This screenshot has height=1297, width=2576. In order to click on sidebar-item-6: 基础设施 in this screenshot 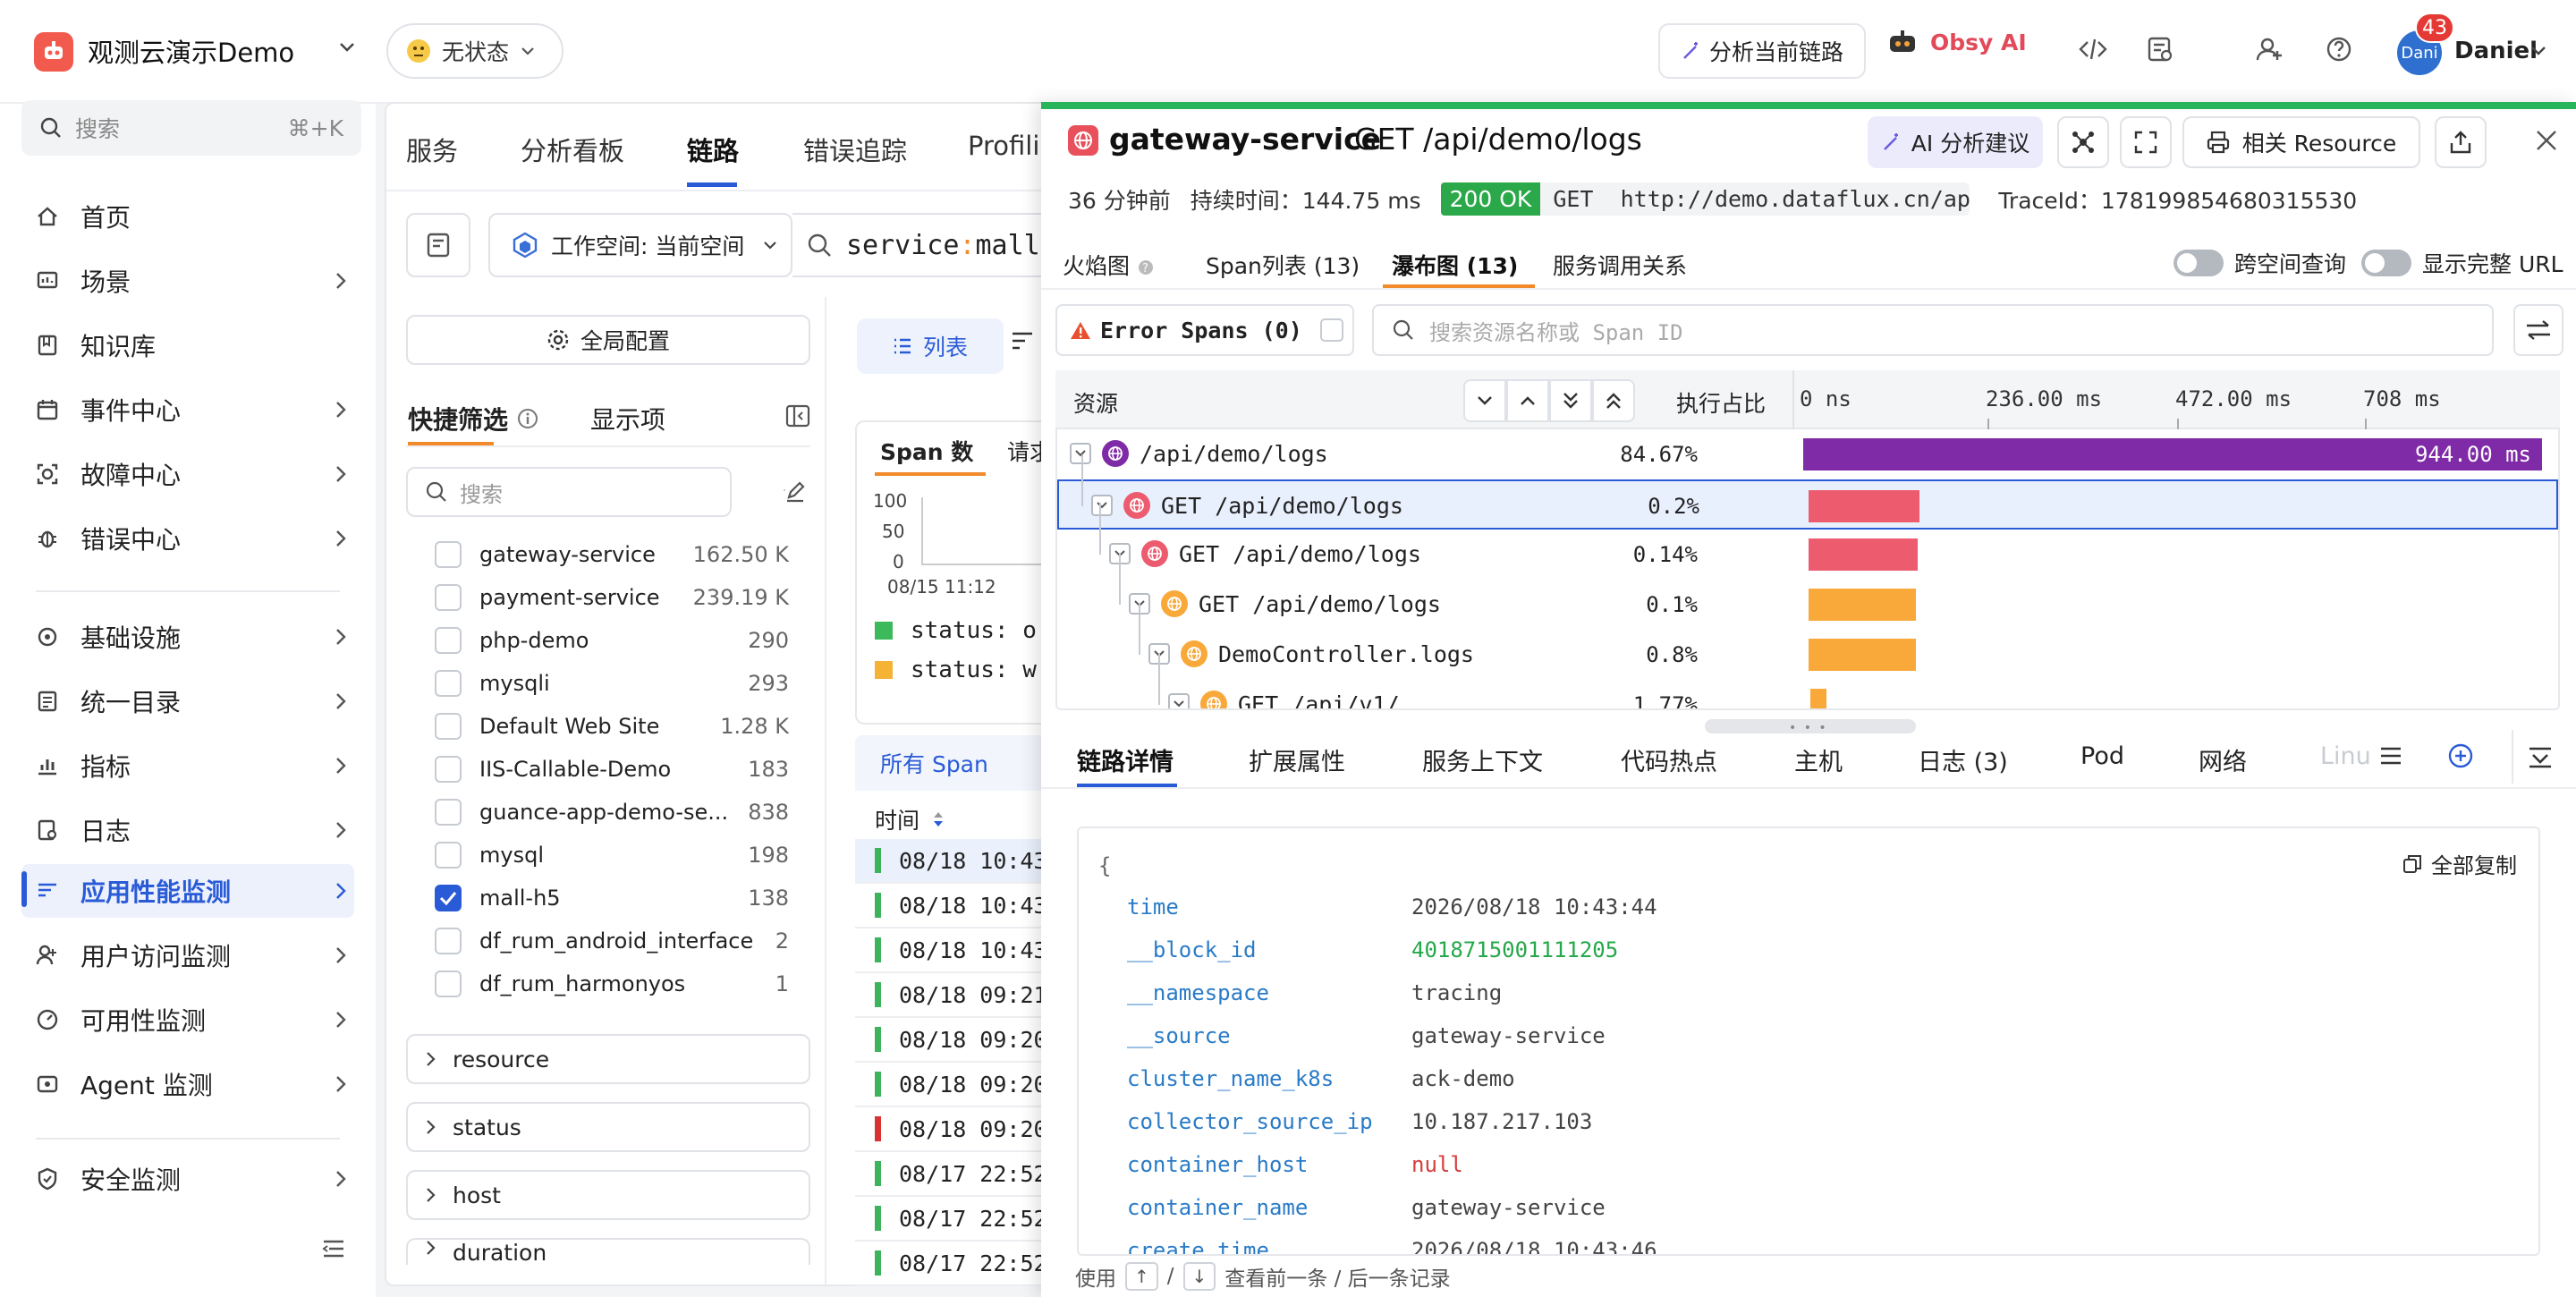, I will do `click(187, 637)`.